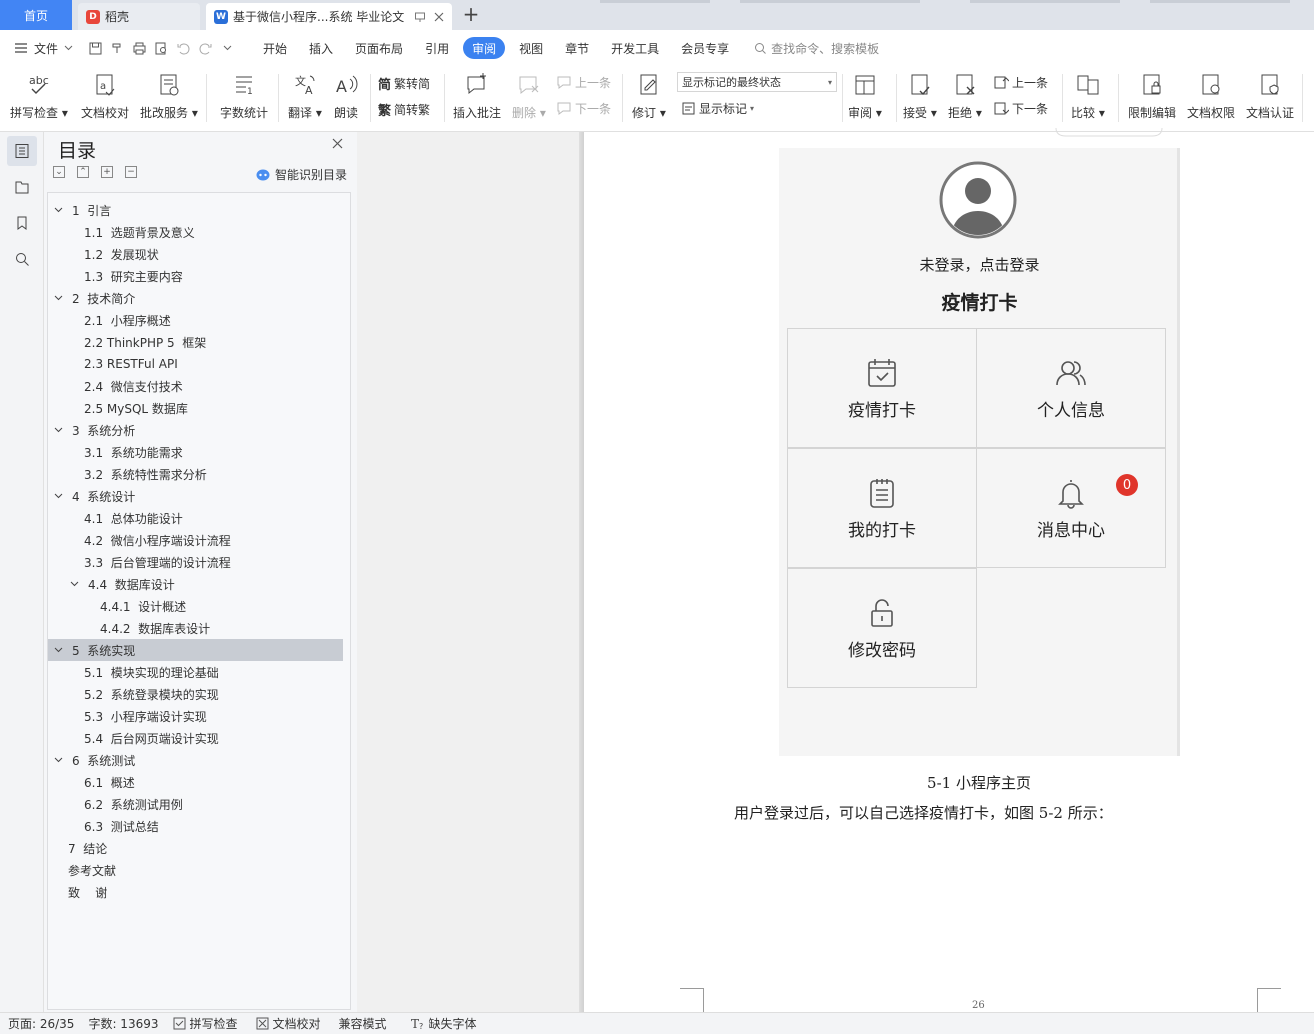 Image resolution: width=1314 pixels, height=1034 pixels. What do you see at coordinates (195, 584) in the screenshot?
I see `toc-item: 4.4 数据库设计` at bounding box center [195, 584].